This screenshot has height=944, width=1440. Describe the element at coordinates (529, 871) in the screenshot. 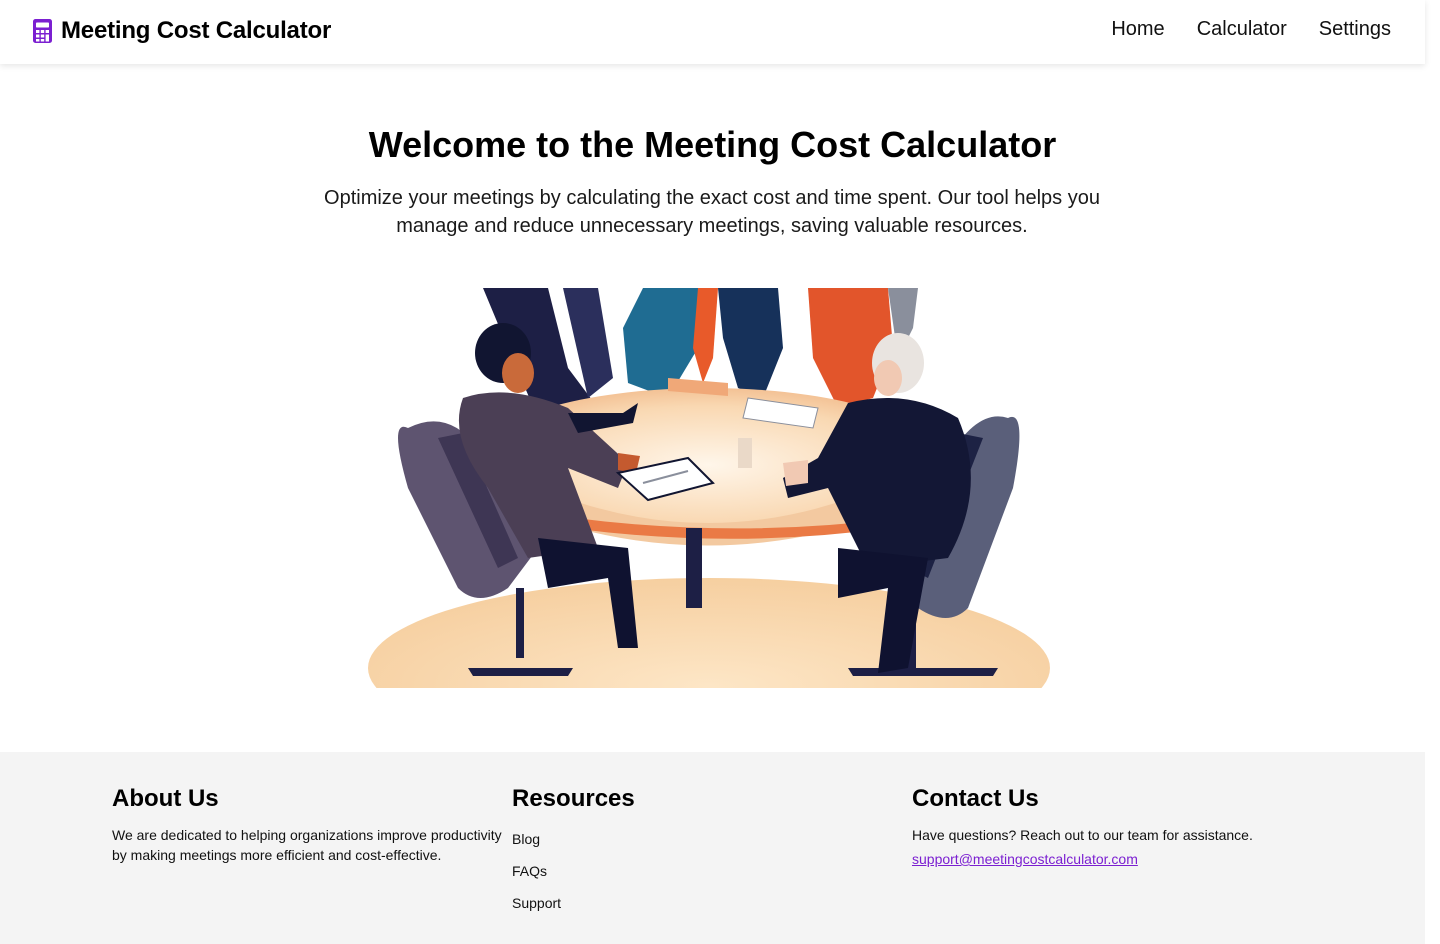

I see `resource-link-faqs: FAQs` at that location.